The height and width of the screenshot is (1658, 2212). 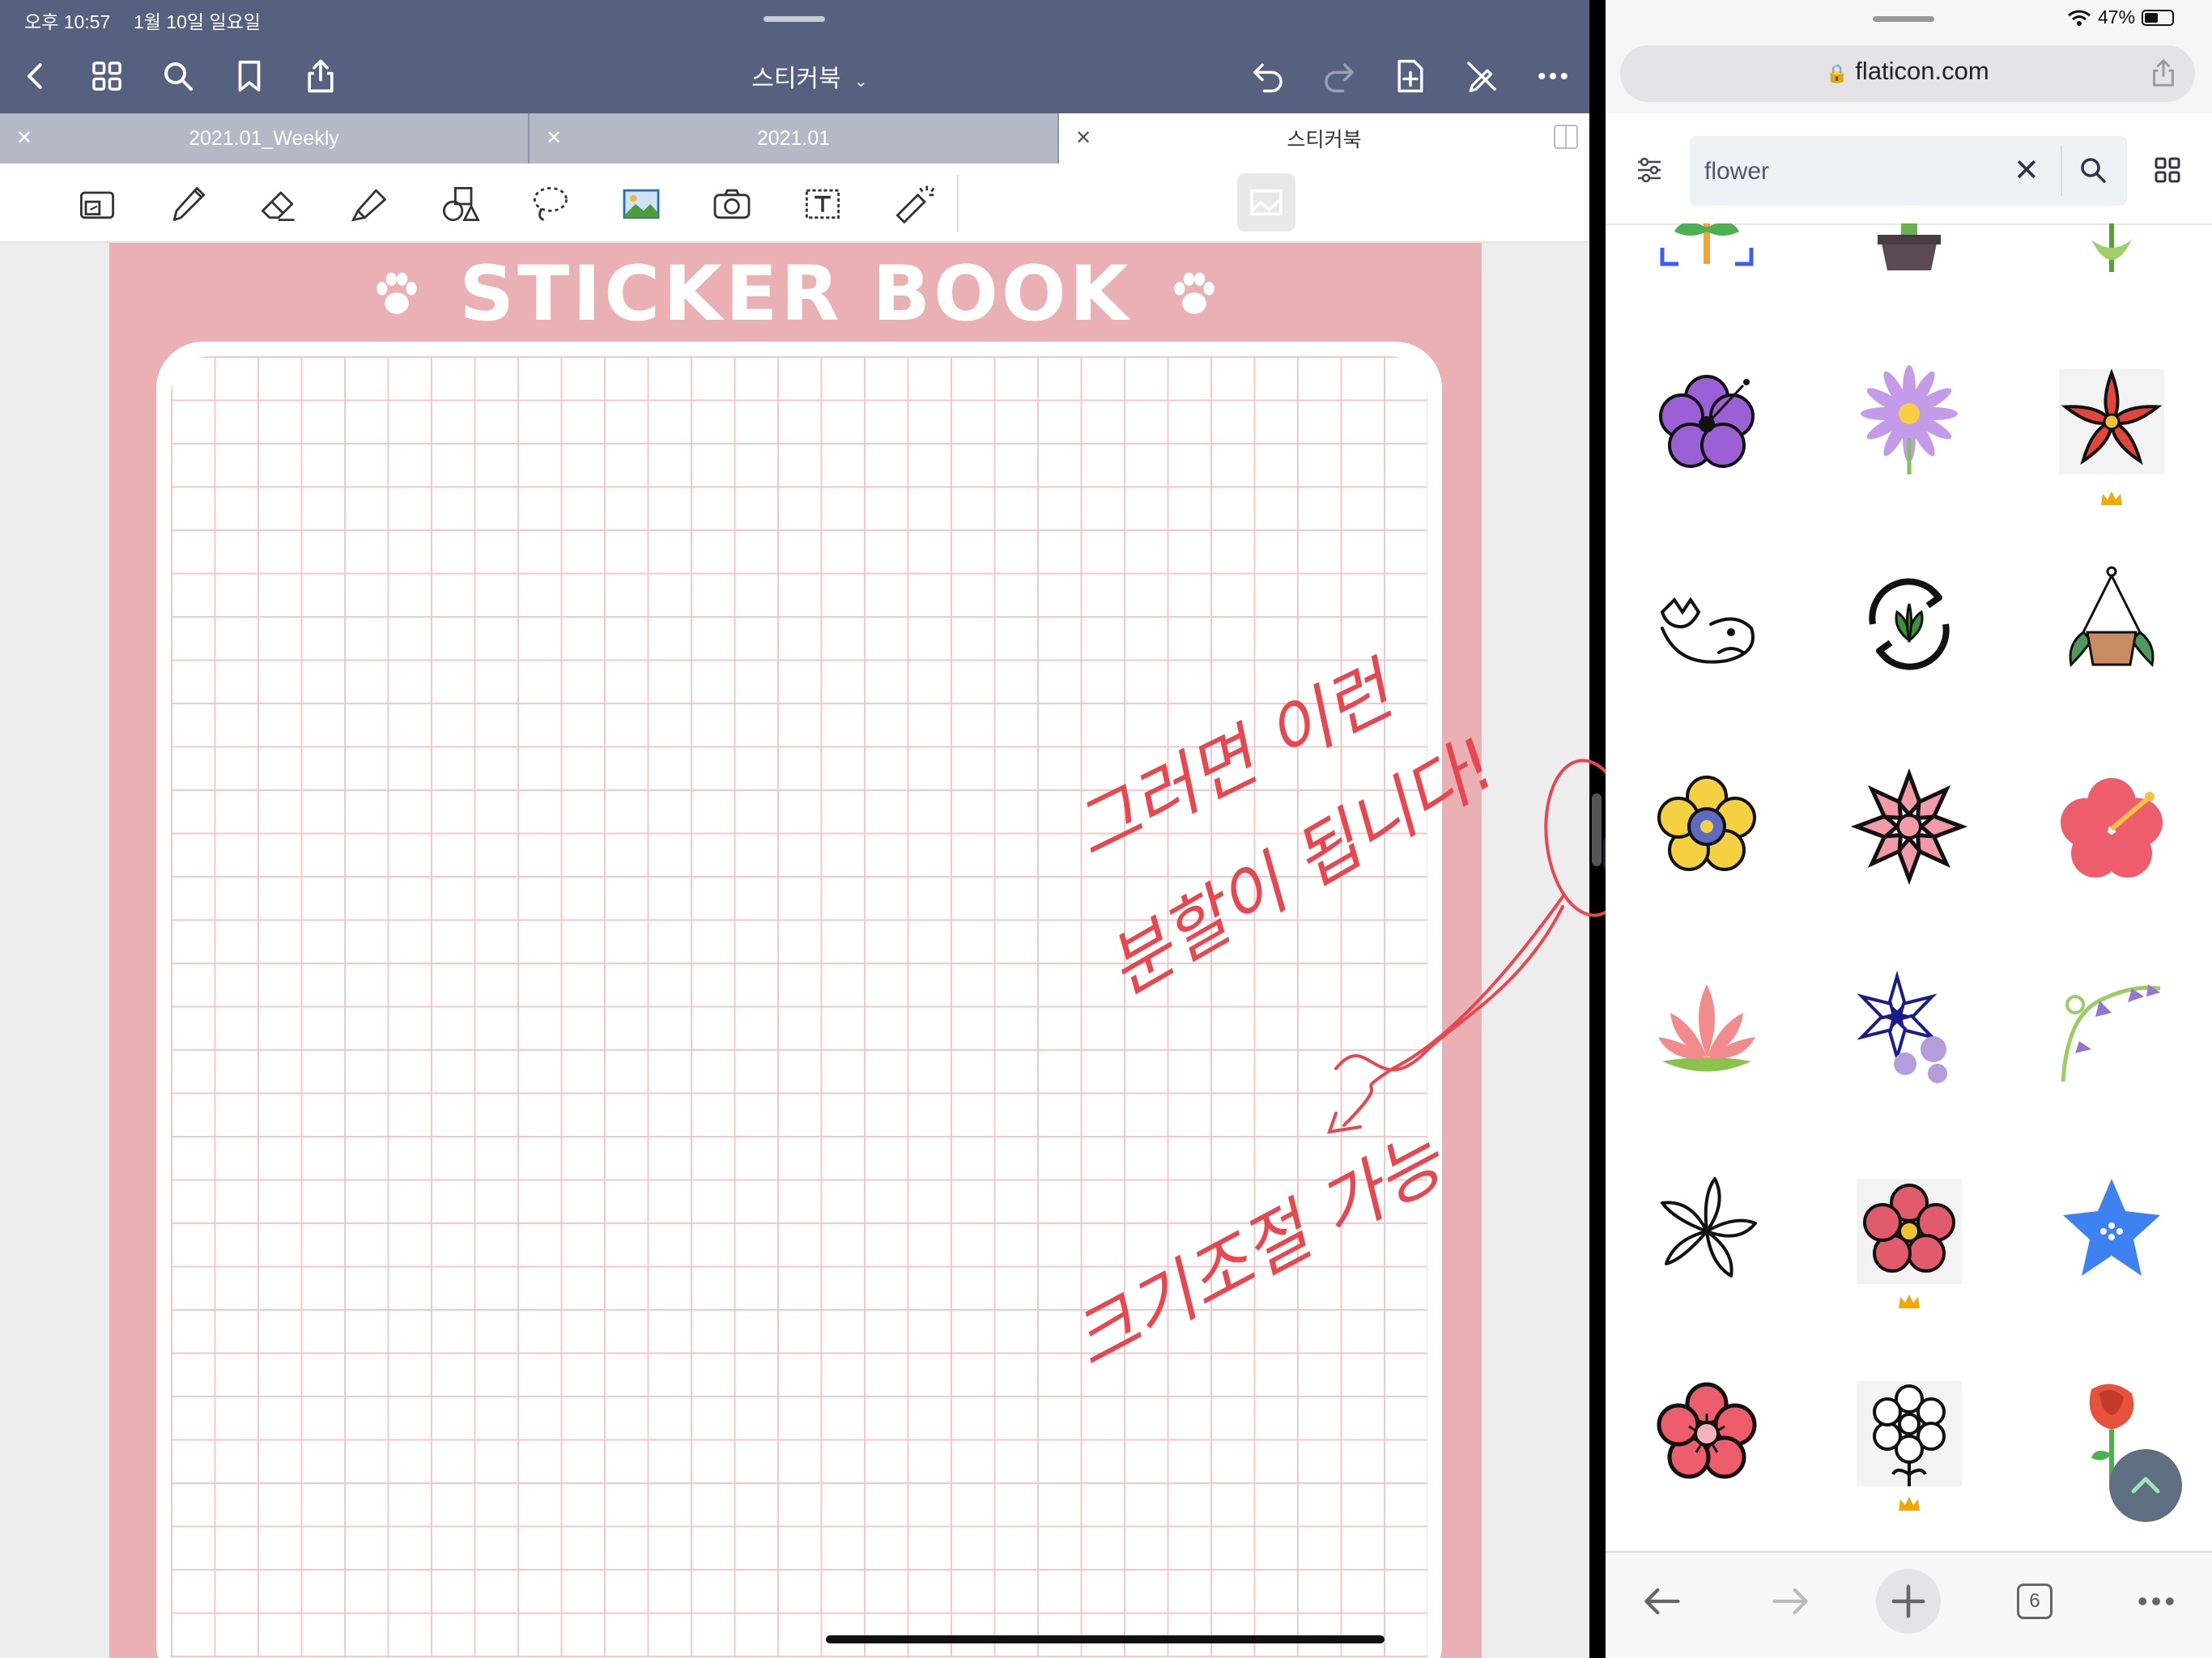 What do you see at coordinates (178, 76) in the screenshot?
I see `search-button` at bounding box center [178, 76].